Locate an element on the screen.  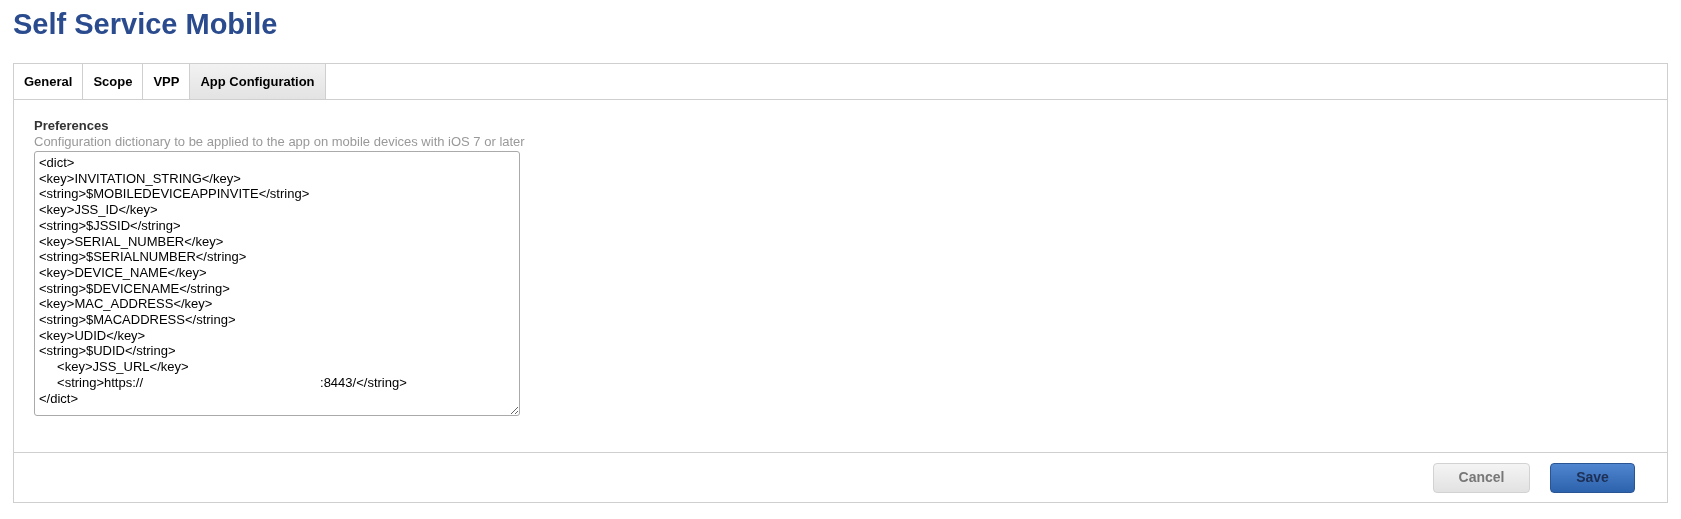
tab: App Configuration is located at coordinates (258, 81).